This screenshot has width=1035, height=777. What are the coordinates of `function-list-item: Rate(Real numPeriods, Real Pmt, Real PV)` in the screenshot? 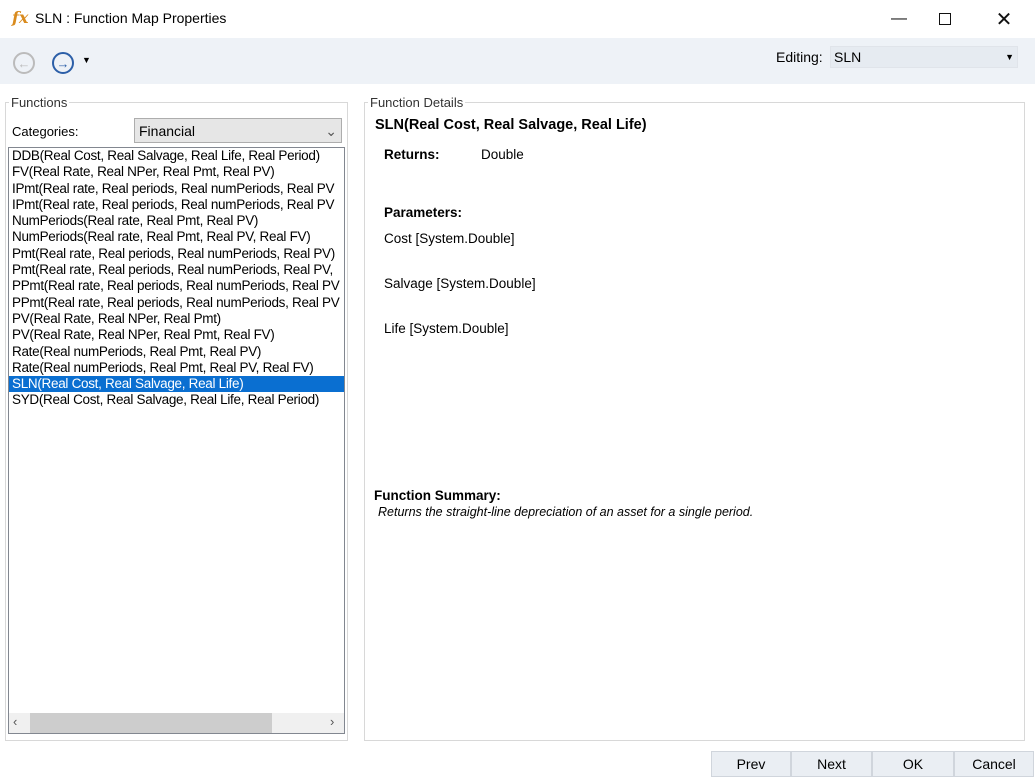 It's located at (176, 352).